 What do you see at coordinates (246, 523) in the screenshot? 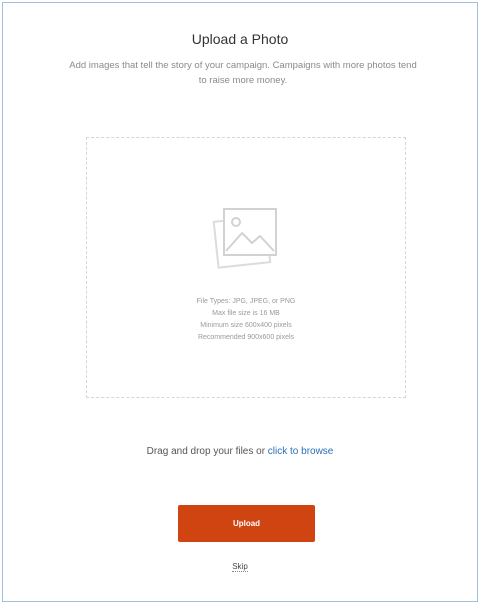
I see `upload-button: Upload` at bounding box center [246, 523].